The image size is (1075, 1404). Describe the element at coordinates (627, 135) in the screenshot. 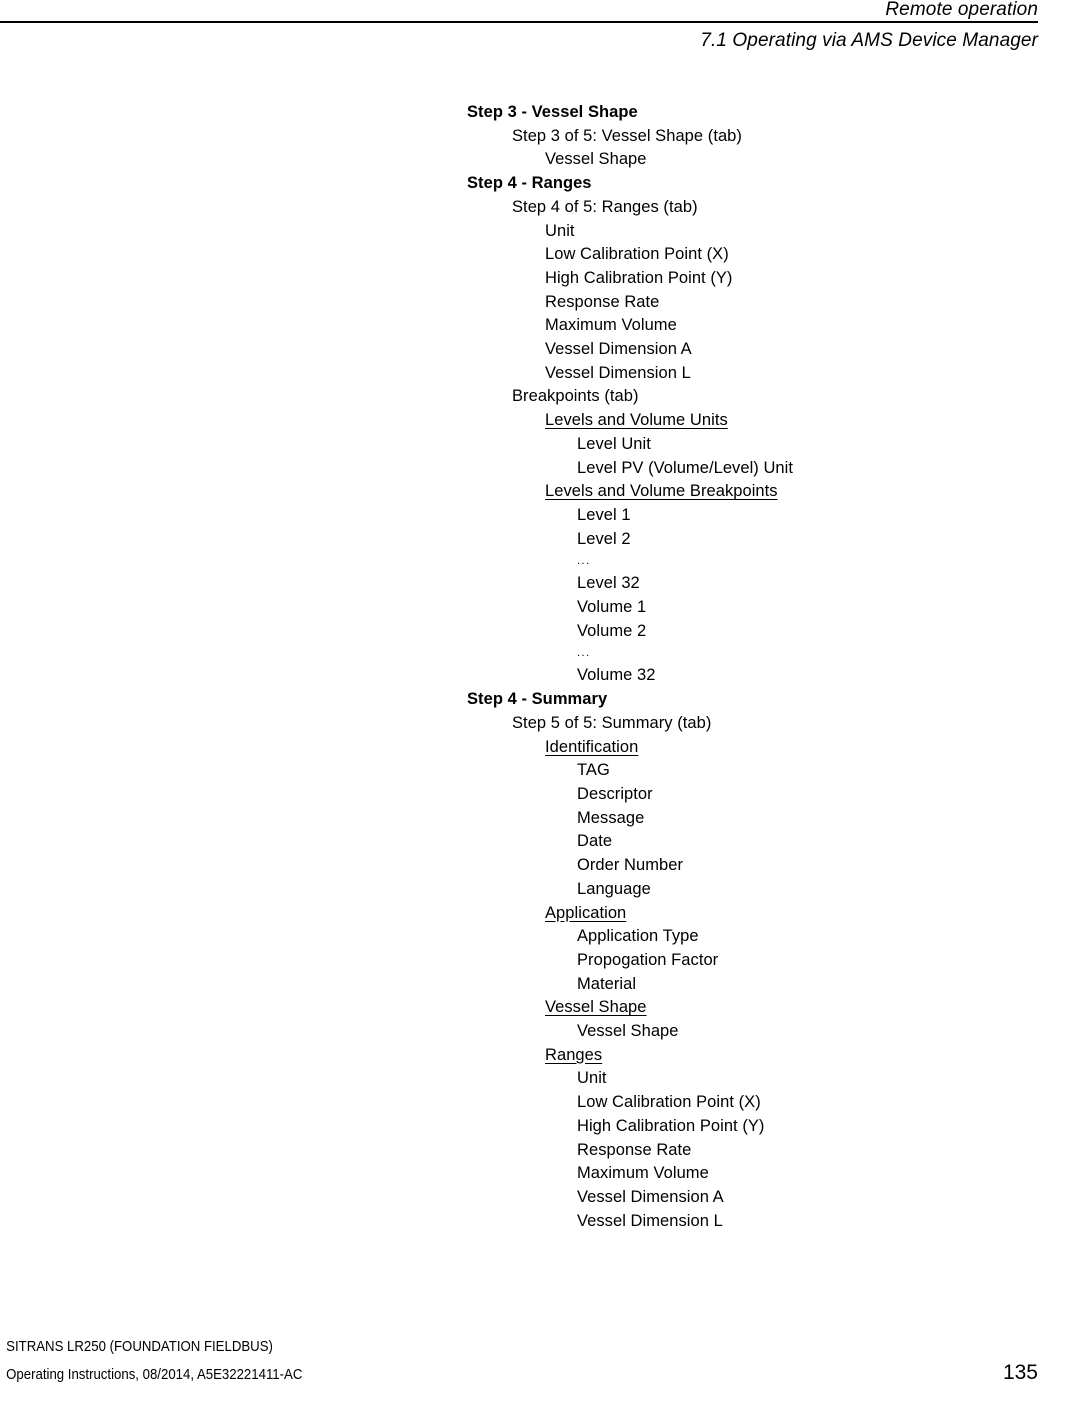

I see `outline-item: Step 3 of 5: Vessel Shape (tab)` at that location.